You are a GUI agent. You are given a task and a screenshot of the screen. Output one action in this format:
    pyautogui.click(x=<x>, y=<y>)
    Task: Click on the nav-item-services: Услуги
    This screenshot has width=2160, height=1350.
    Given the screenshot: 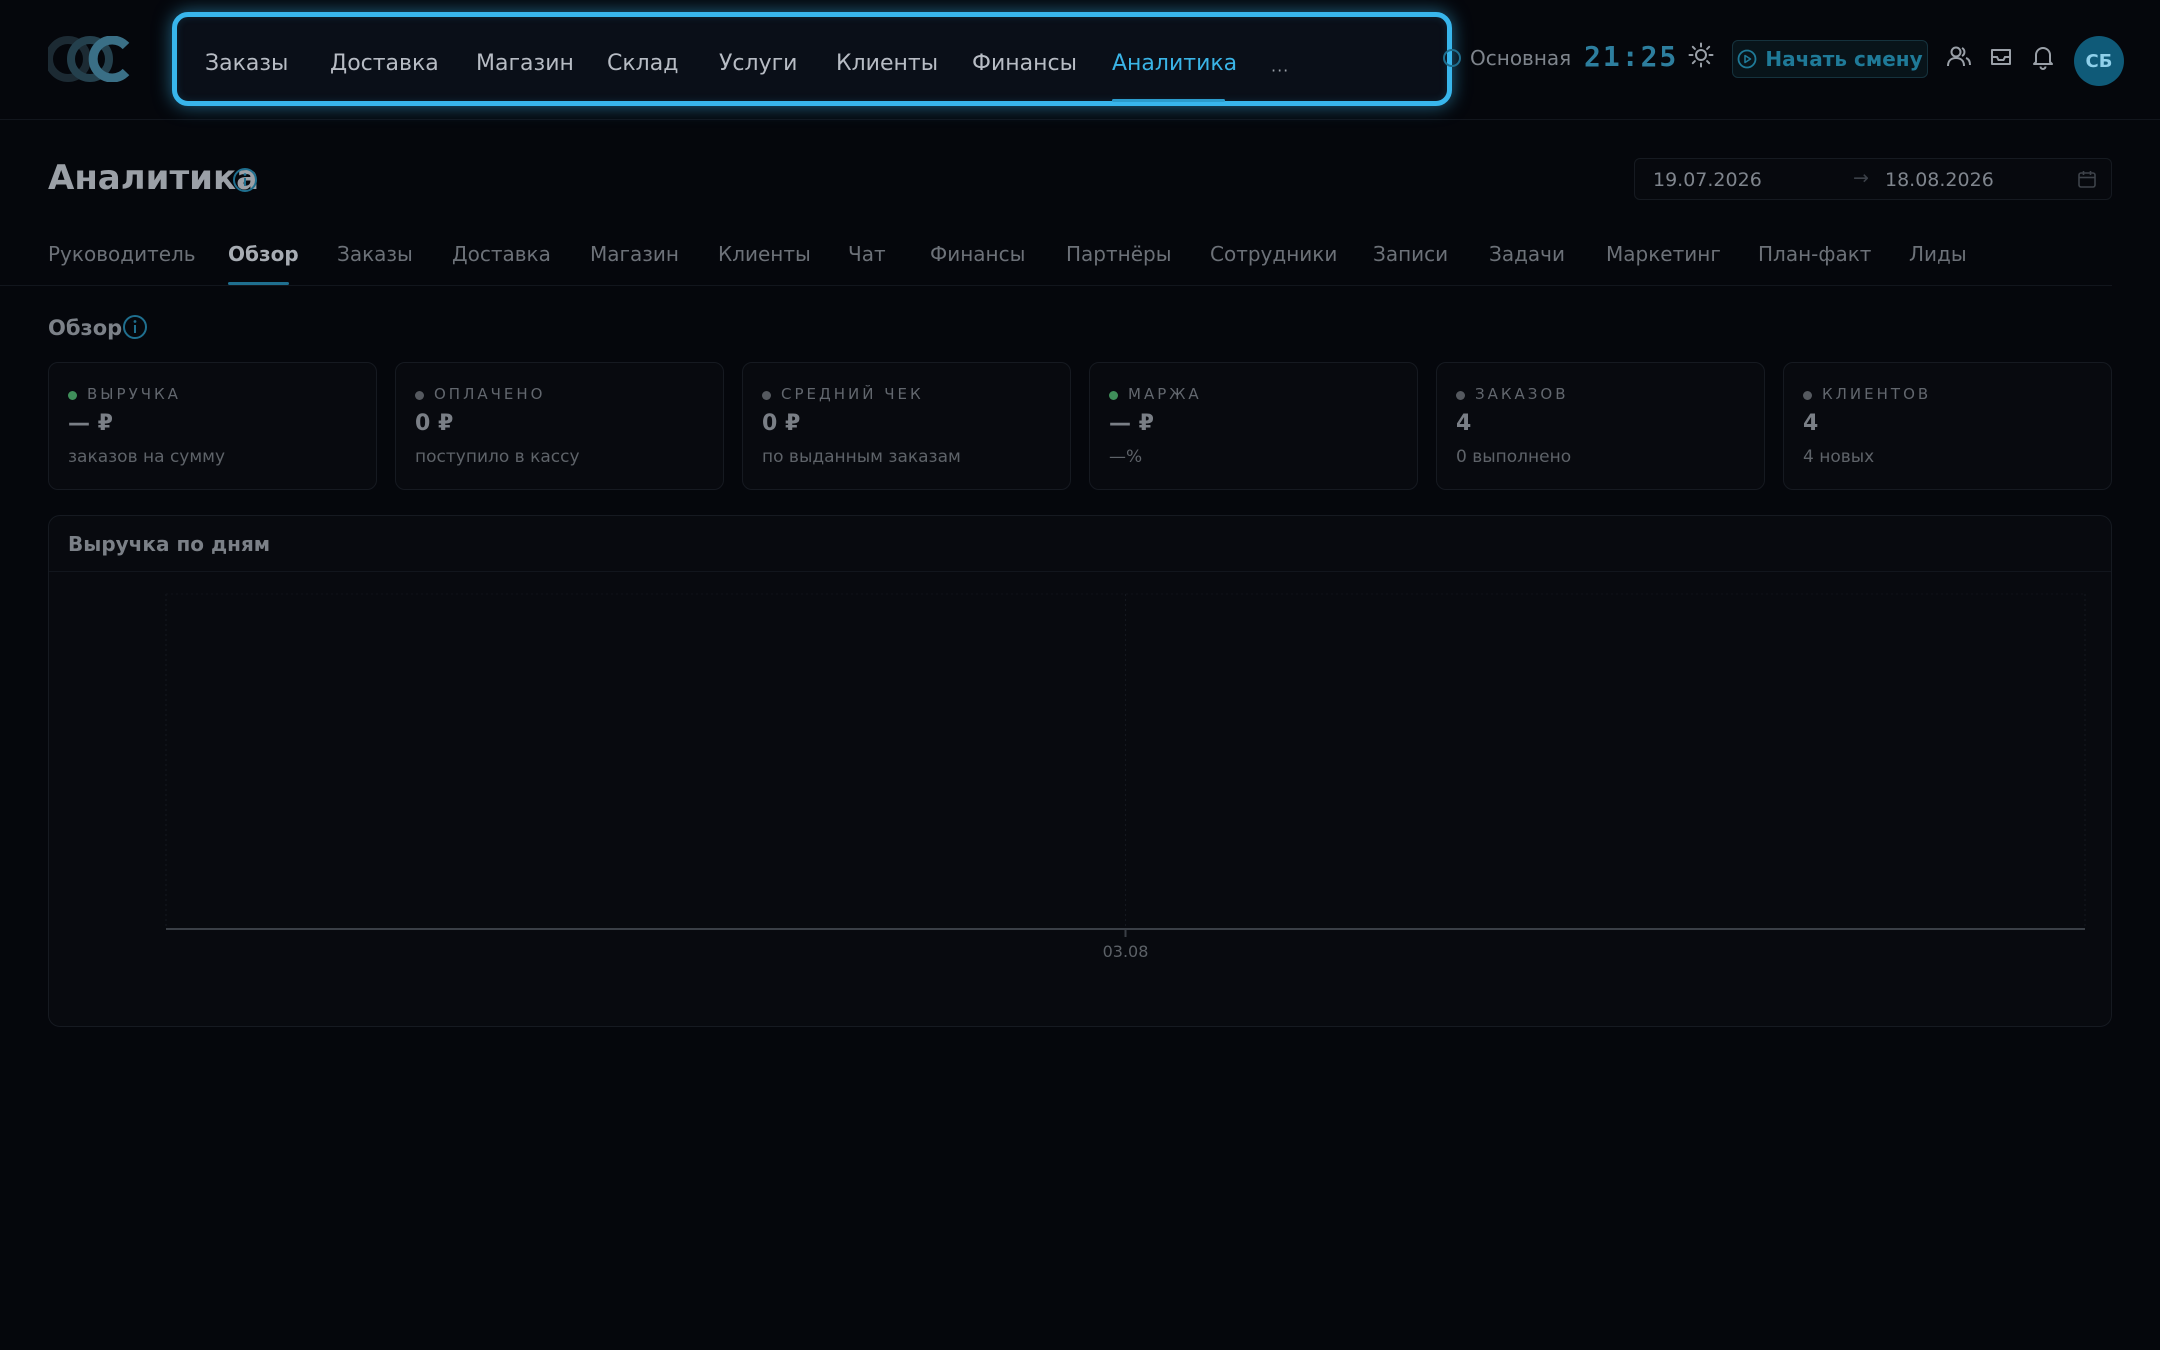 What is the action you would take?
    pyautogui.click(x=758, y=63)
    